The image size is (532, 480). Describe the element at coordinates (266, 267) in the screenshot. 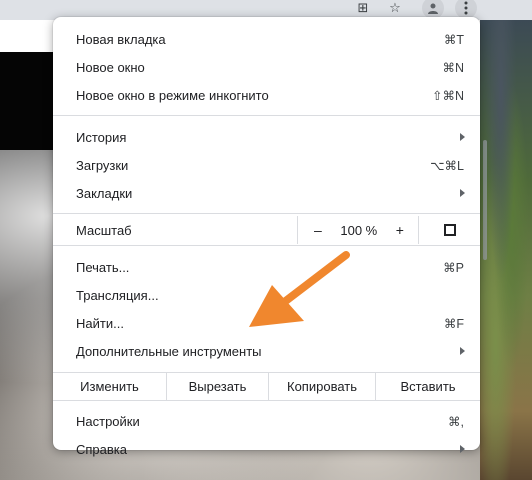

I see `menu-item-print: Печать... ⌘P` at that location.